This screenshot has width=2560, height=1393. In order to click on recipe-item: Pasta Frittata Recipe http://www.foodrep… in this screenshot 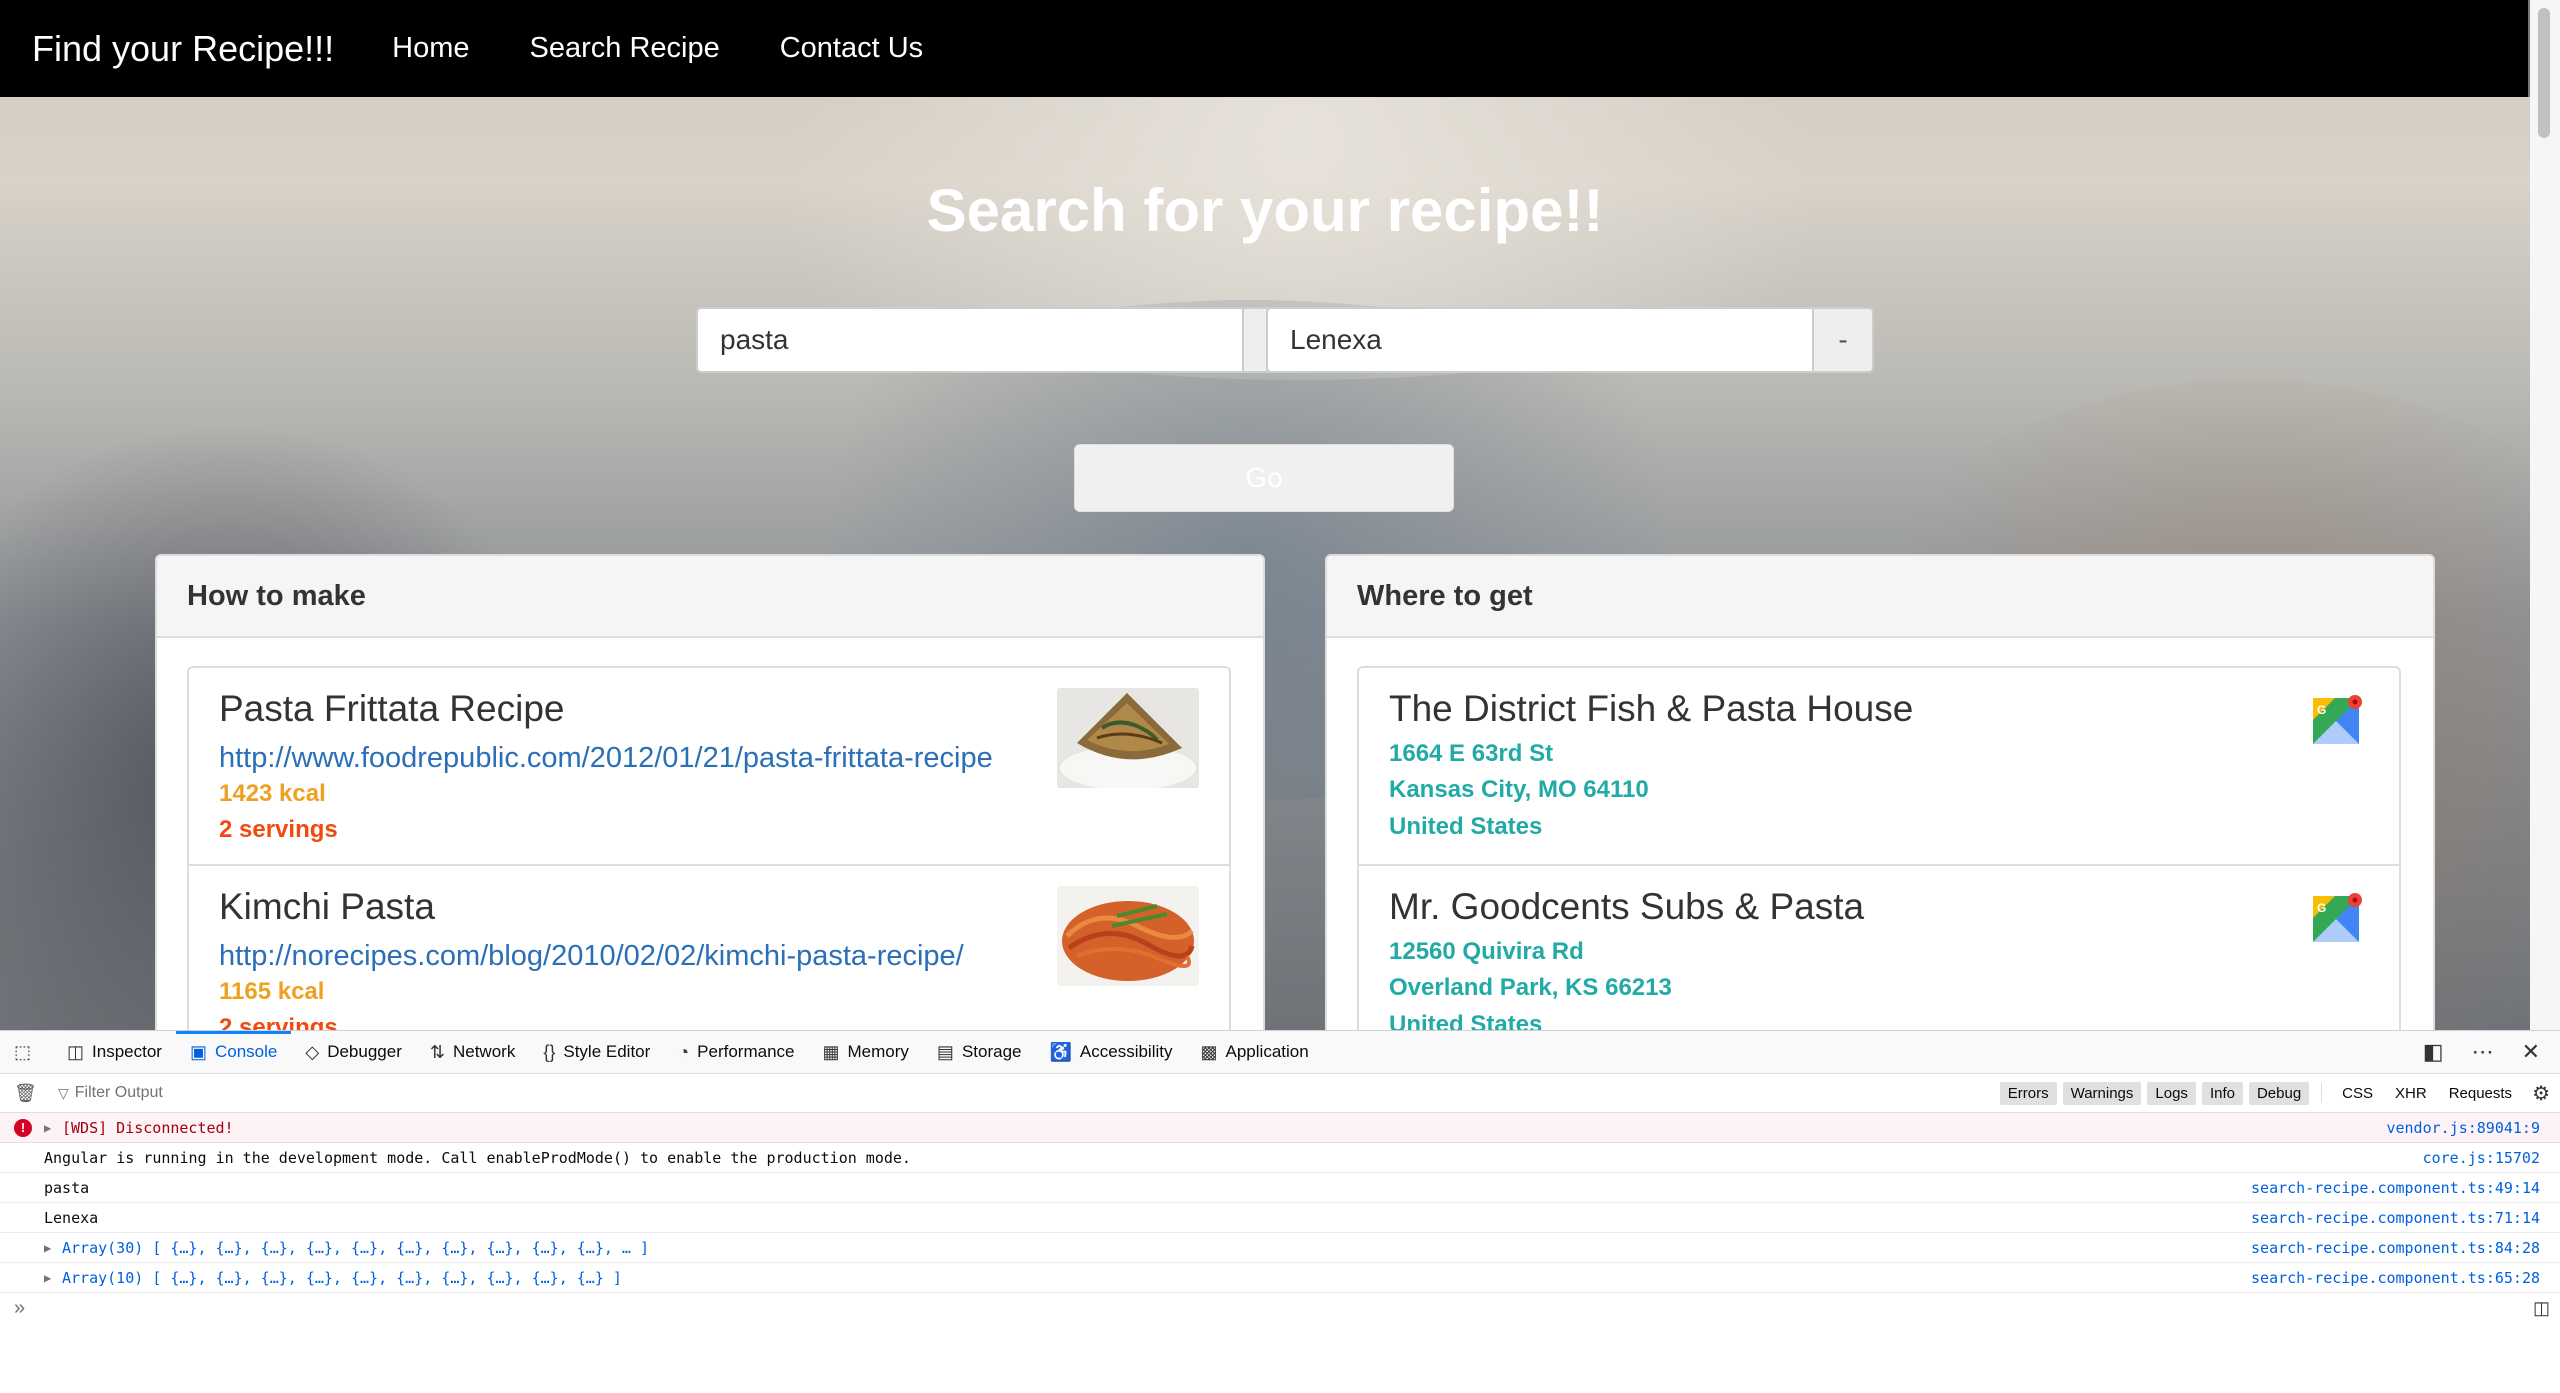, I will do `click(709, 766)`.